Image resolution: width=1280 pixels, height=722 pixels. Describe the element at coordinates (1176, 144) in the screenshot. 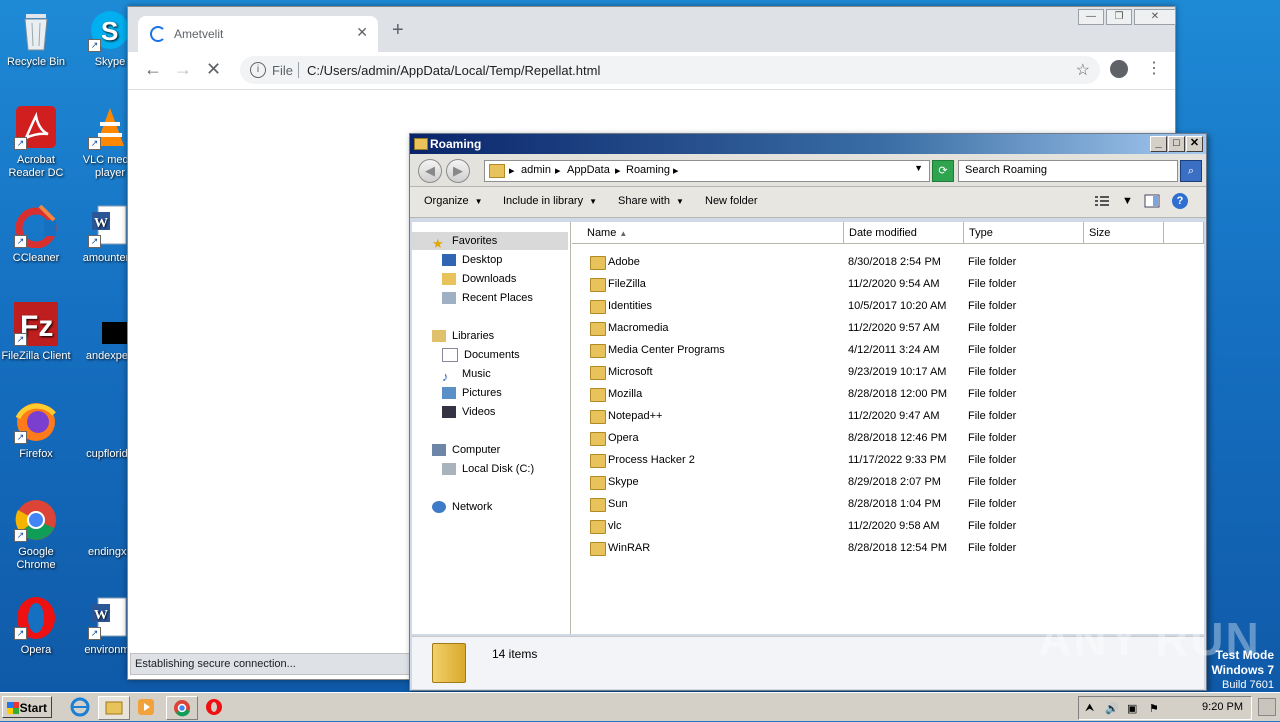

I see `maximize-button: □` at that location.